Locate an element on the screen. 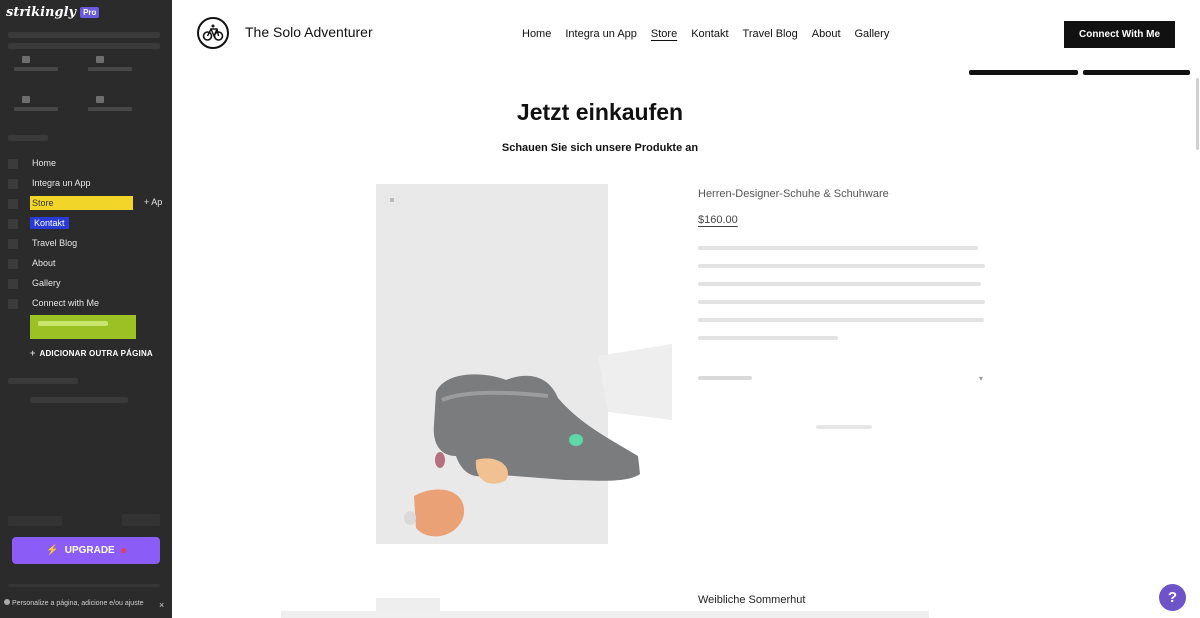 This screenshot has width=1200, height=618. sidebar-item-home: Home is located at coordinates (88, 164).